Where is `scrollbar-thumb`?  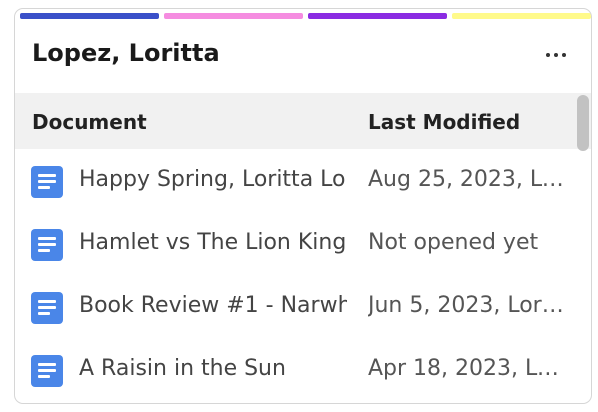 scrollbar-thumb is located at coordinates (583, 123).